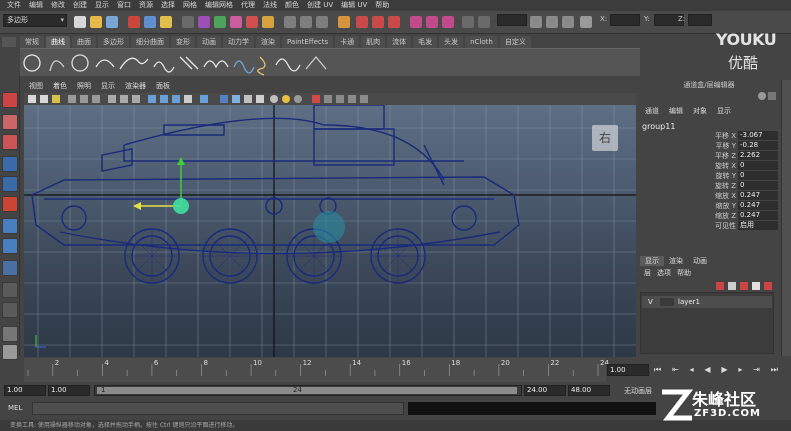 The width and height of the screenshot is (791, 431). Describe the element at coordinates (725, 166) in the screenshot. I see `attribute-label: 旋转 X` at that location.